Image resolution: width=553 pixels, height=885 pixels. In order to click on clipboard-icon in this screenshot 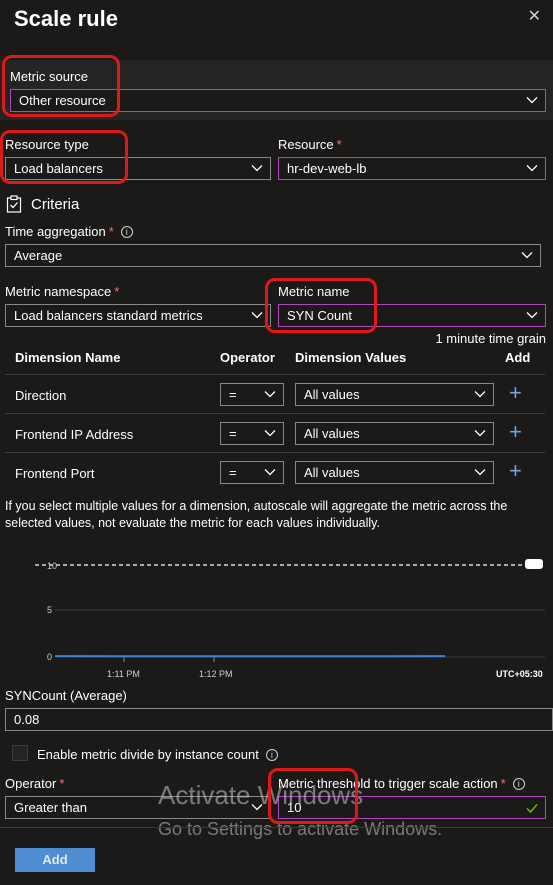, I will do `click(14, 204)`.